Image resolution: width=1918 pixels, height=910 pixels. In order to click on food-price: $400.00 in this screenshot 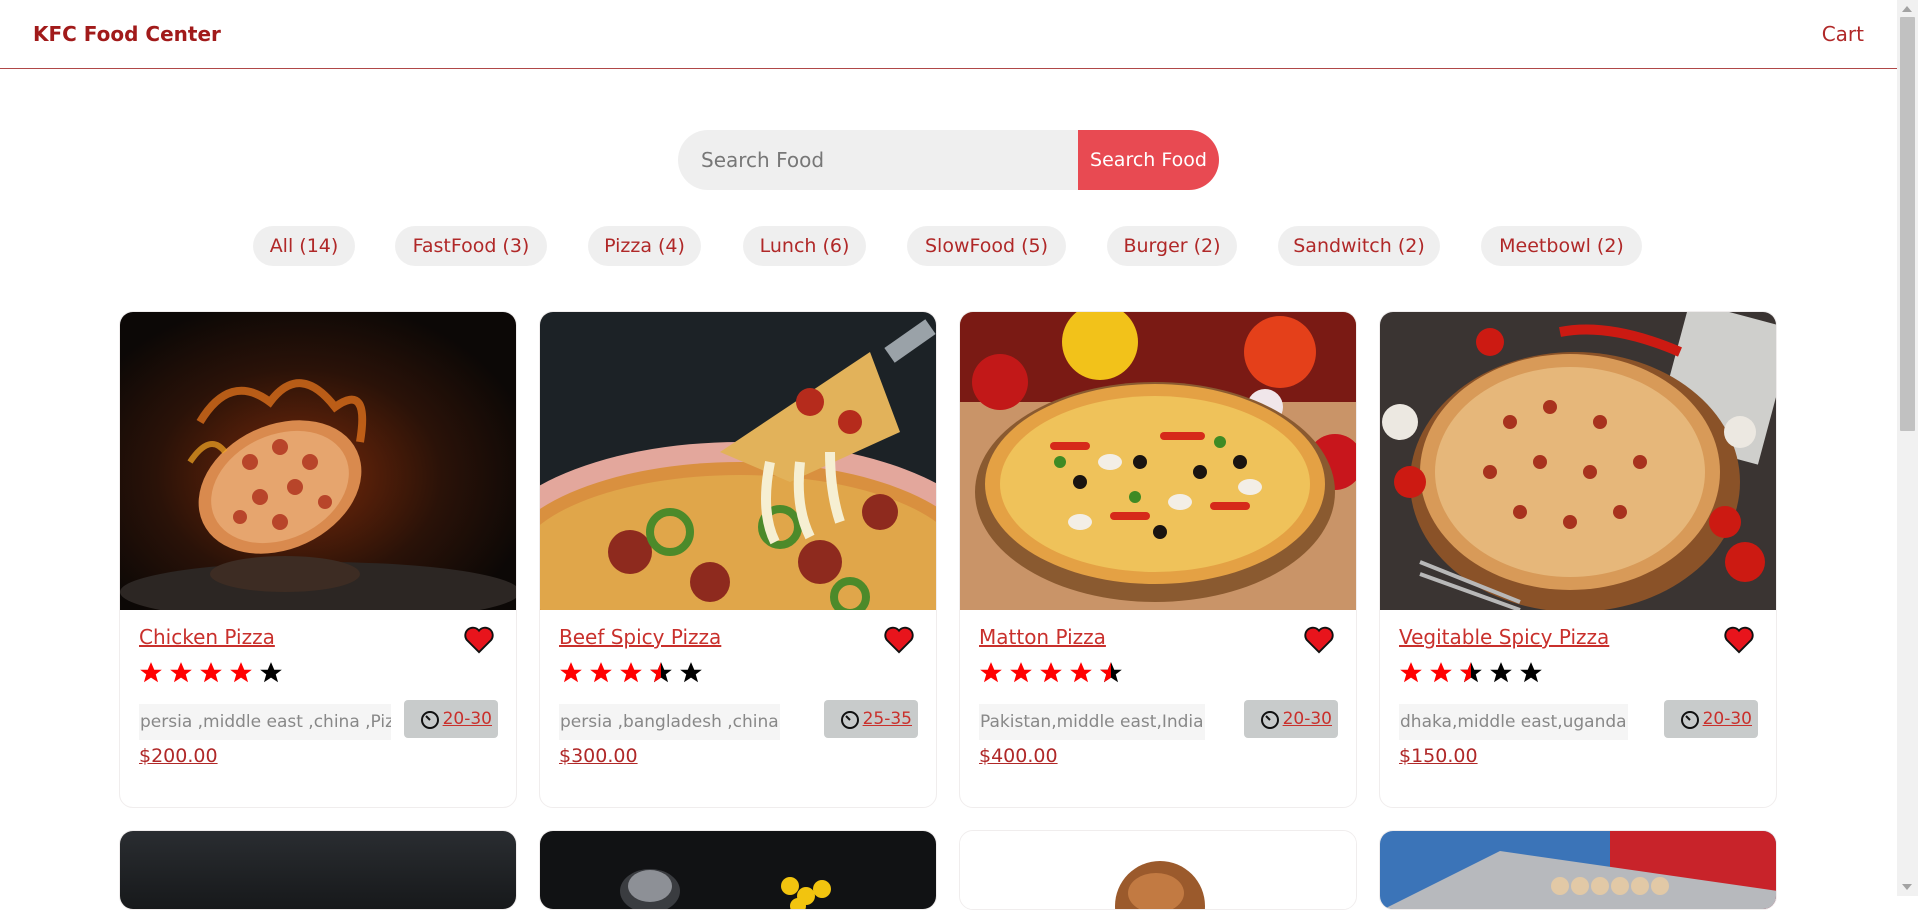, I will do `click(1018, 756)`.